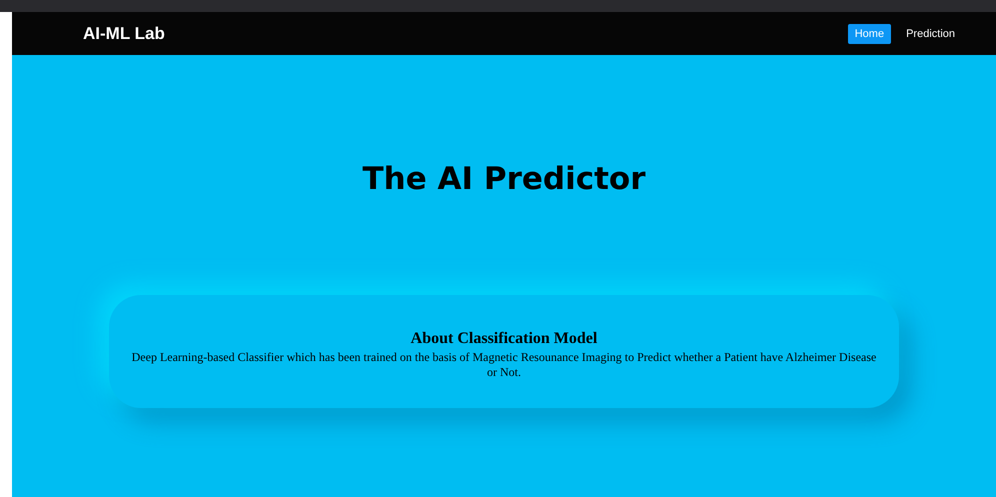  What do you see at coordinates (504, 365) in the screenshot?
I see `card-text: Deep Learning-based Classifier which has been trained on the basis of Magnetic Resounance Imaging to Predict whether a Patient have Alzheimer Disease or Not.` at bounding box center [504, 365].